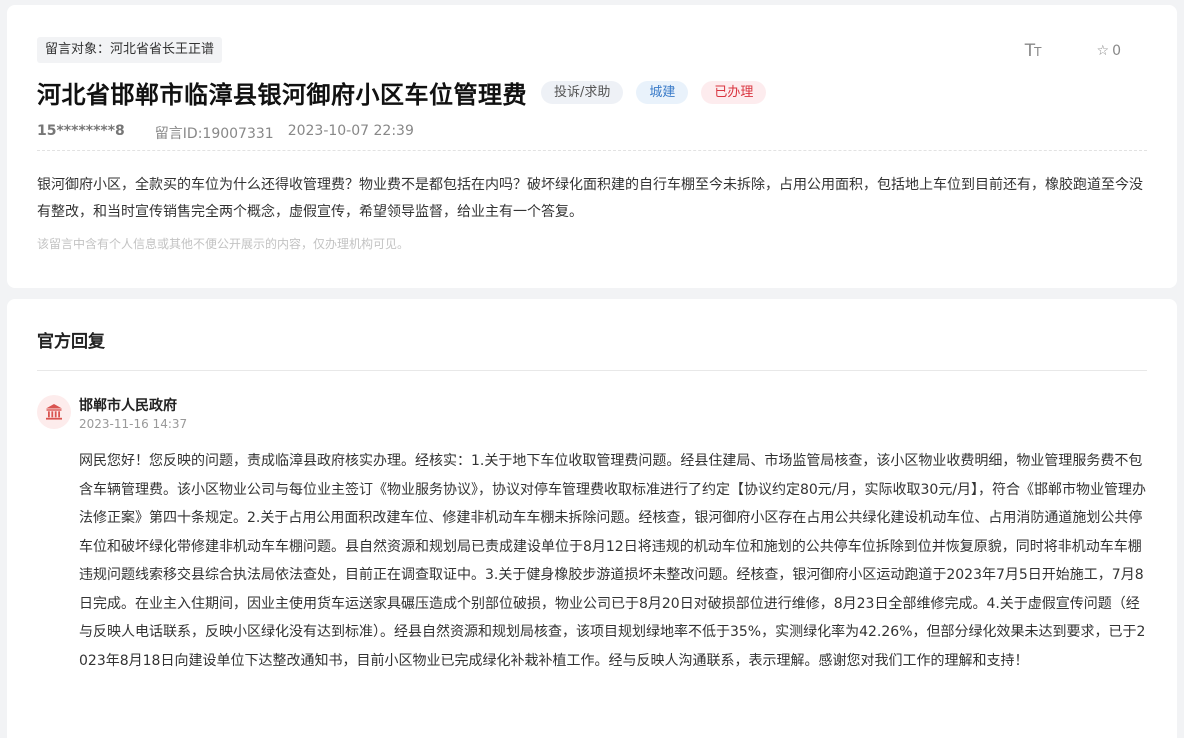 The width and height of the screenshot is (1184, 738). Describe the element at coordinates (81, 131) in the screenshot. I see `user-name: 15********8` at that location.